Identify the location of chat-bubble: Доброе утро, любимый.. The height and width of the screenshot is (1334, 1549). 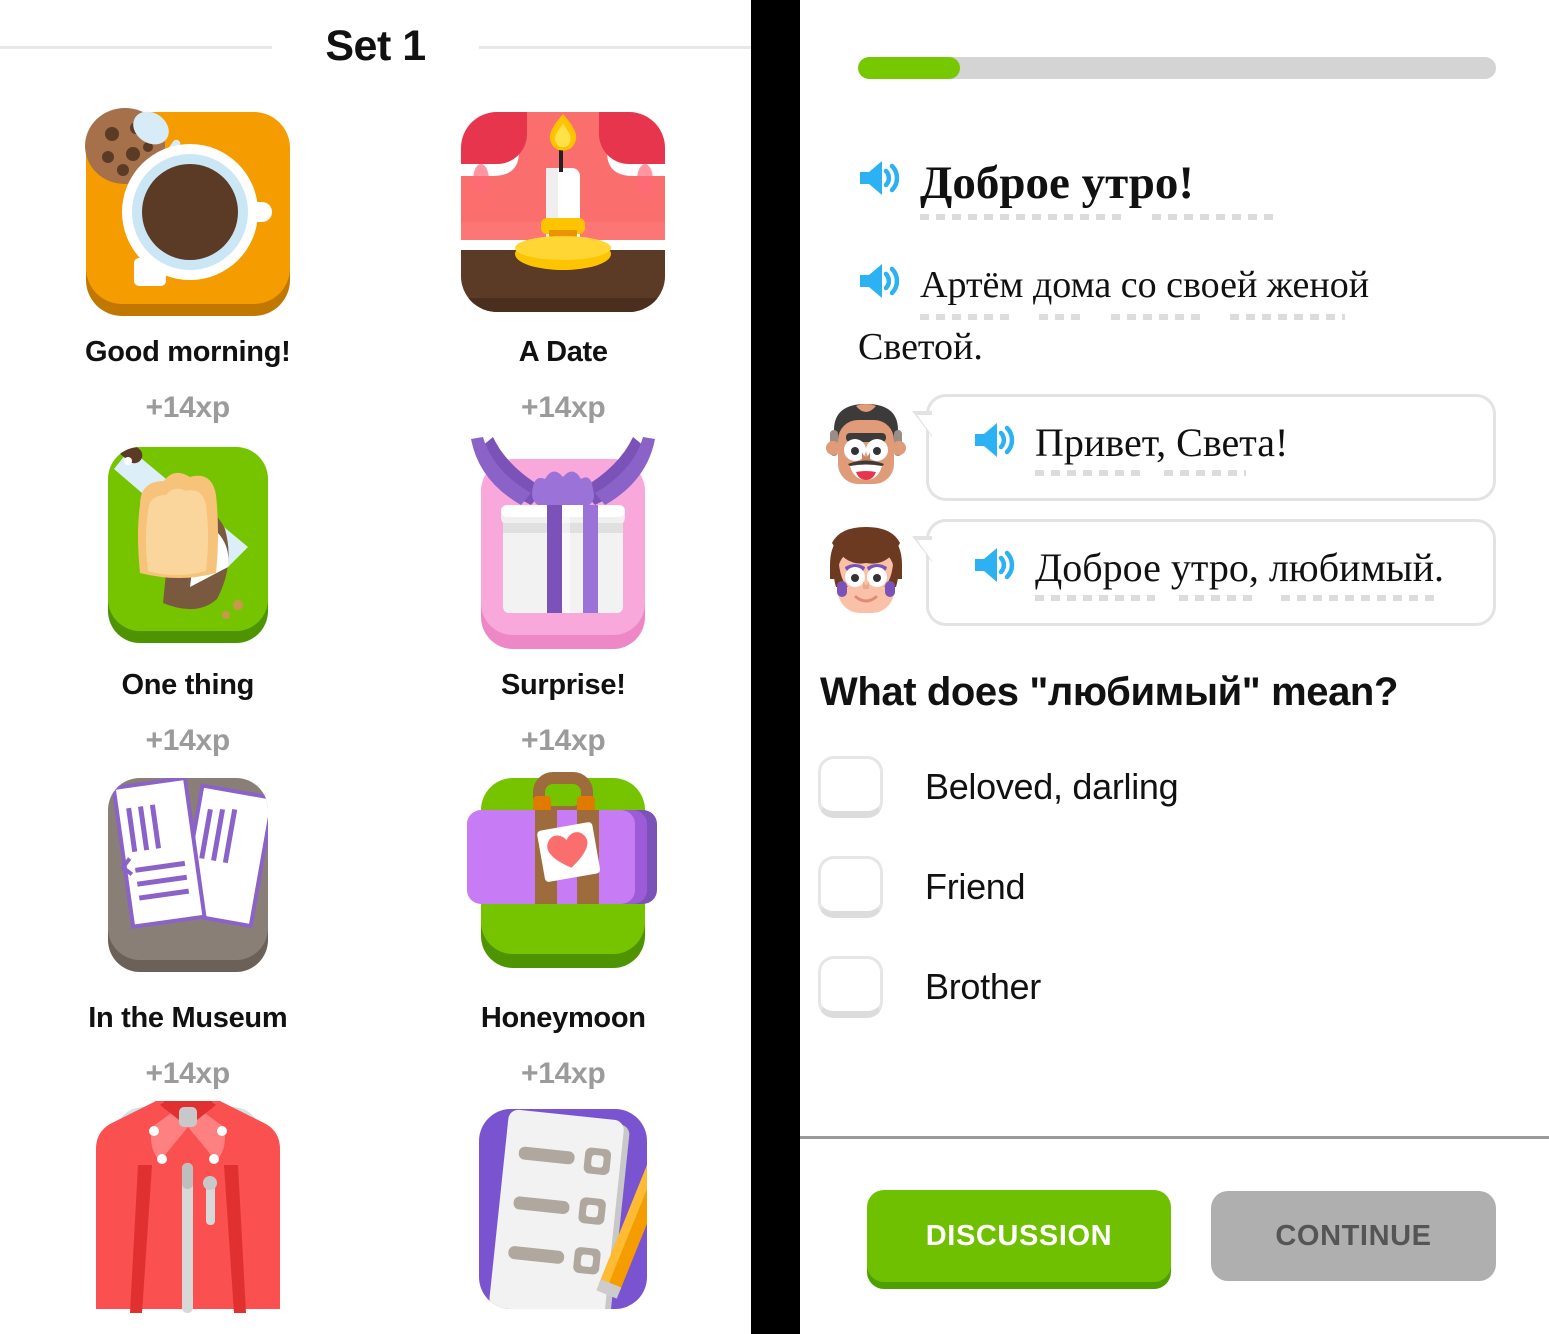
(1204, 572).